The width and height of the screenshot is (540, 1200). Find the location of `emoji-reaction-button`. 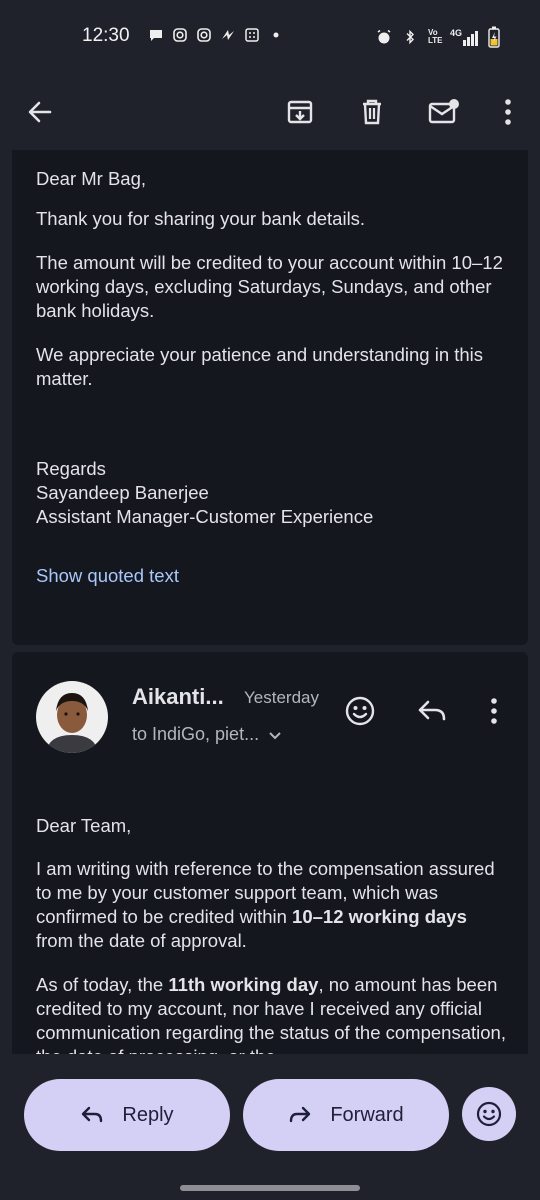

emoji-reaction-button is located at coordinates (489, 1114).